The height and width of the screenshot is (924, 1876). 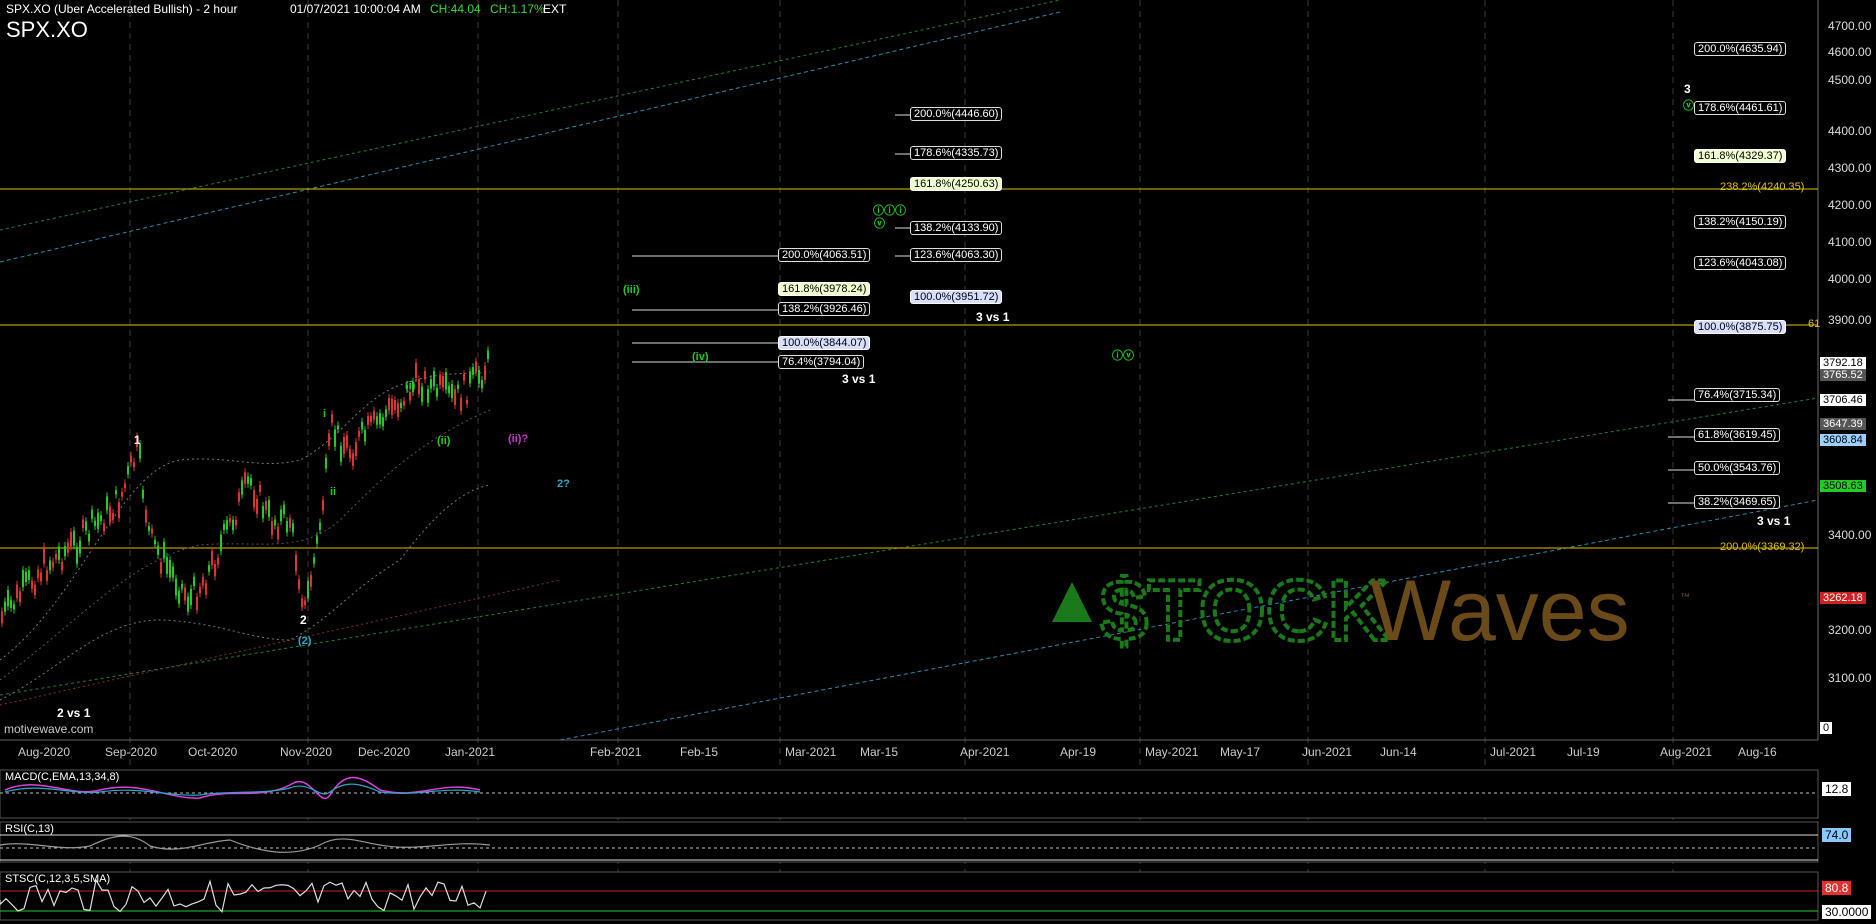 I want to click on time-tick-label: Aug-2021, so click(x=1686, y=752).